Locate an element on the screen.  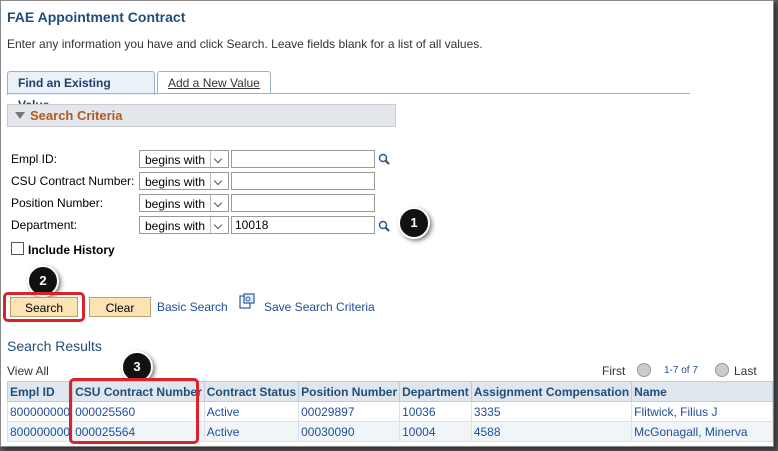
column-header: Department is located at coordinates (435, 391).